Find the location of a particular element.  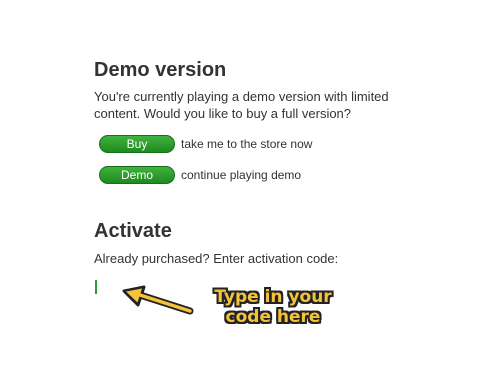

demo-button: Demo is located at coordinates (137, 175).